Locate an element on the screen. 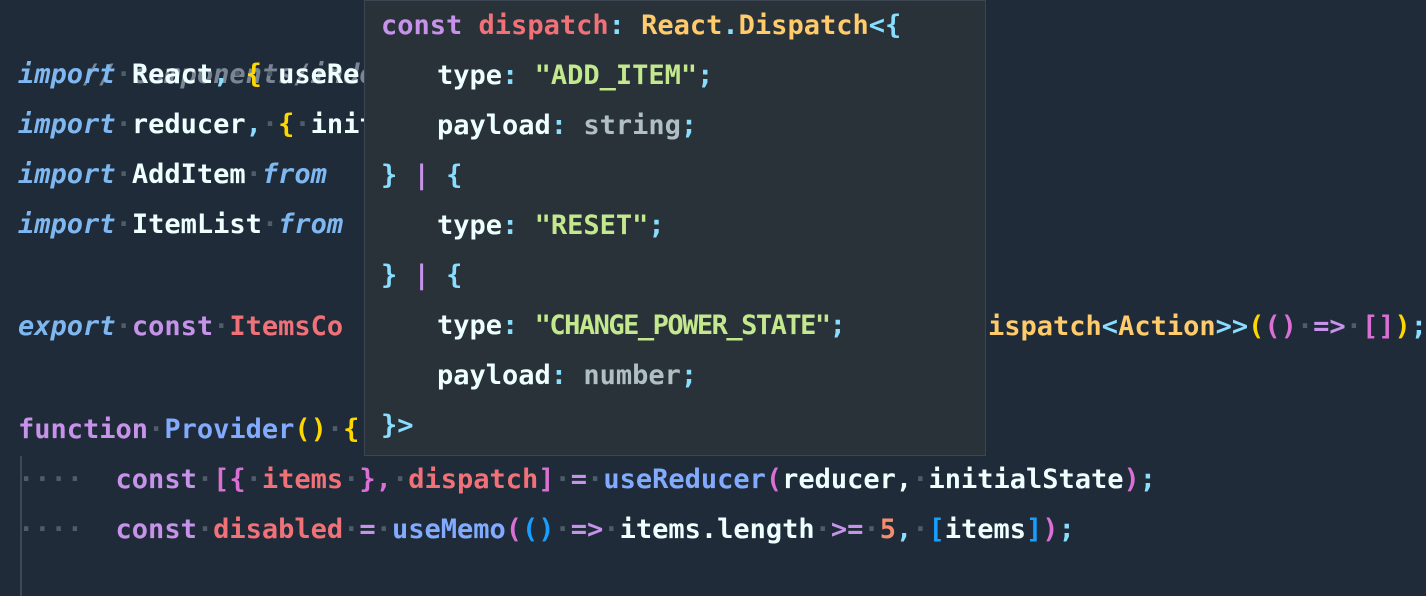  code-line-3: import·reducer,·{·init is located at coordinates (197, 125).